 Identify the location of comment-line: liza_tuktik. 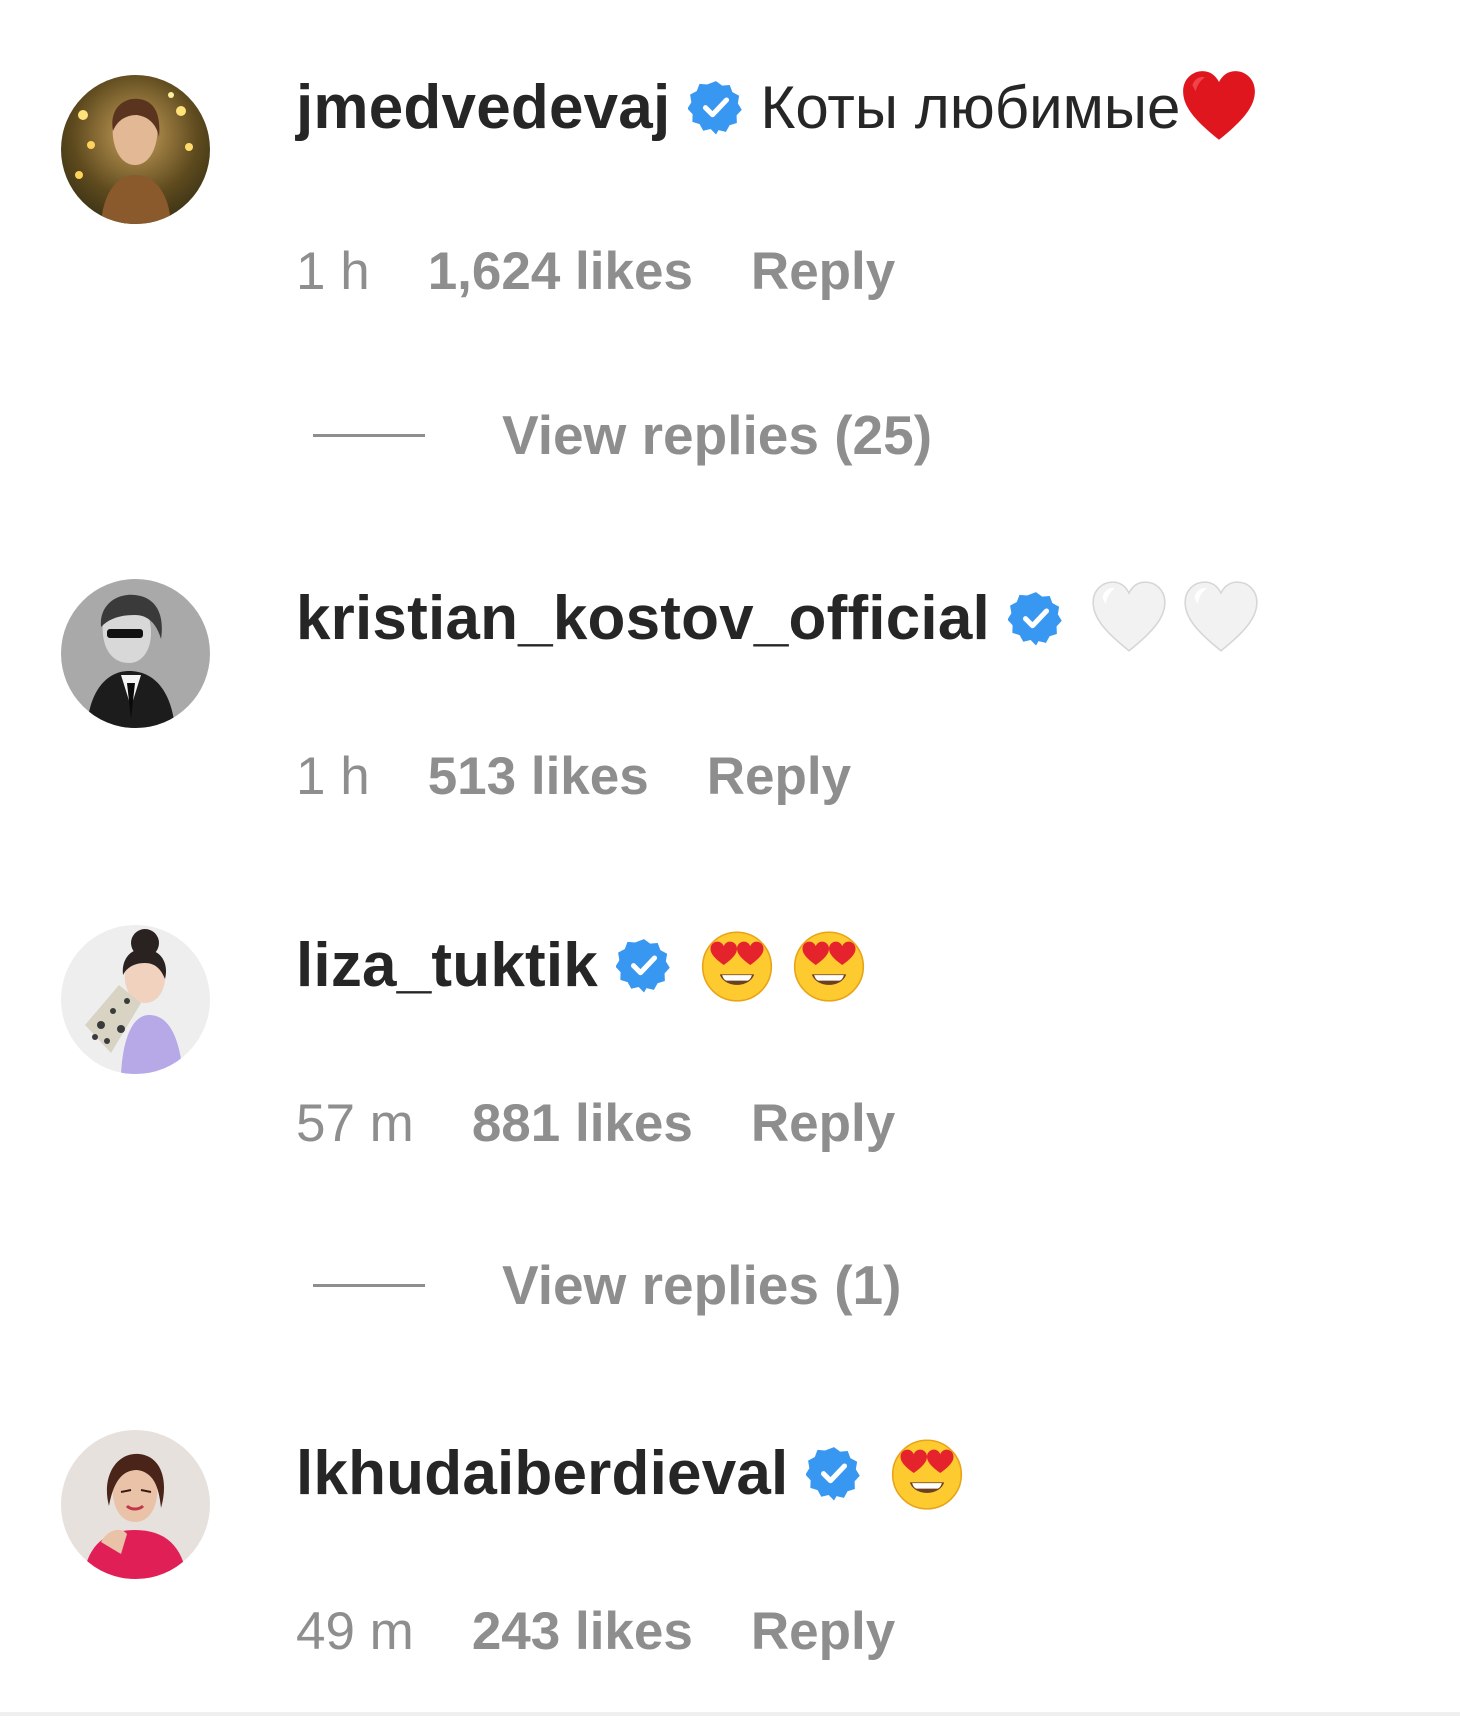
(582, 965).